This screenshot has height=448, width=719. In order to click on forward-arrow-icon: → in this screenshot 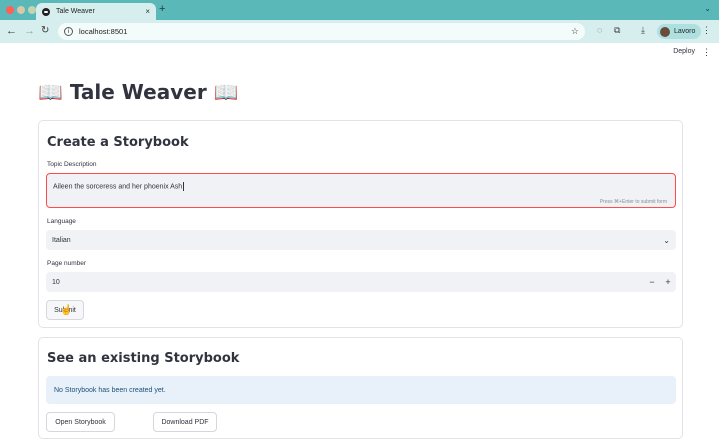, I will do `click(29, 31)`.